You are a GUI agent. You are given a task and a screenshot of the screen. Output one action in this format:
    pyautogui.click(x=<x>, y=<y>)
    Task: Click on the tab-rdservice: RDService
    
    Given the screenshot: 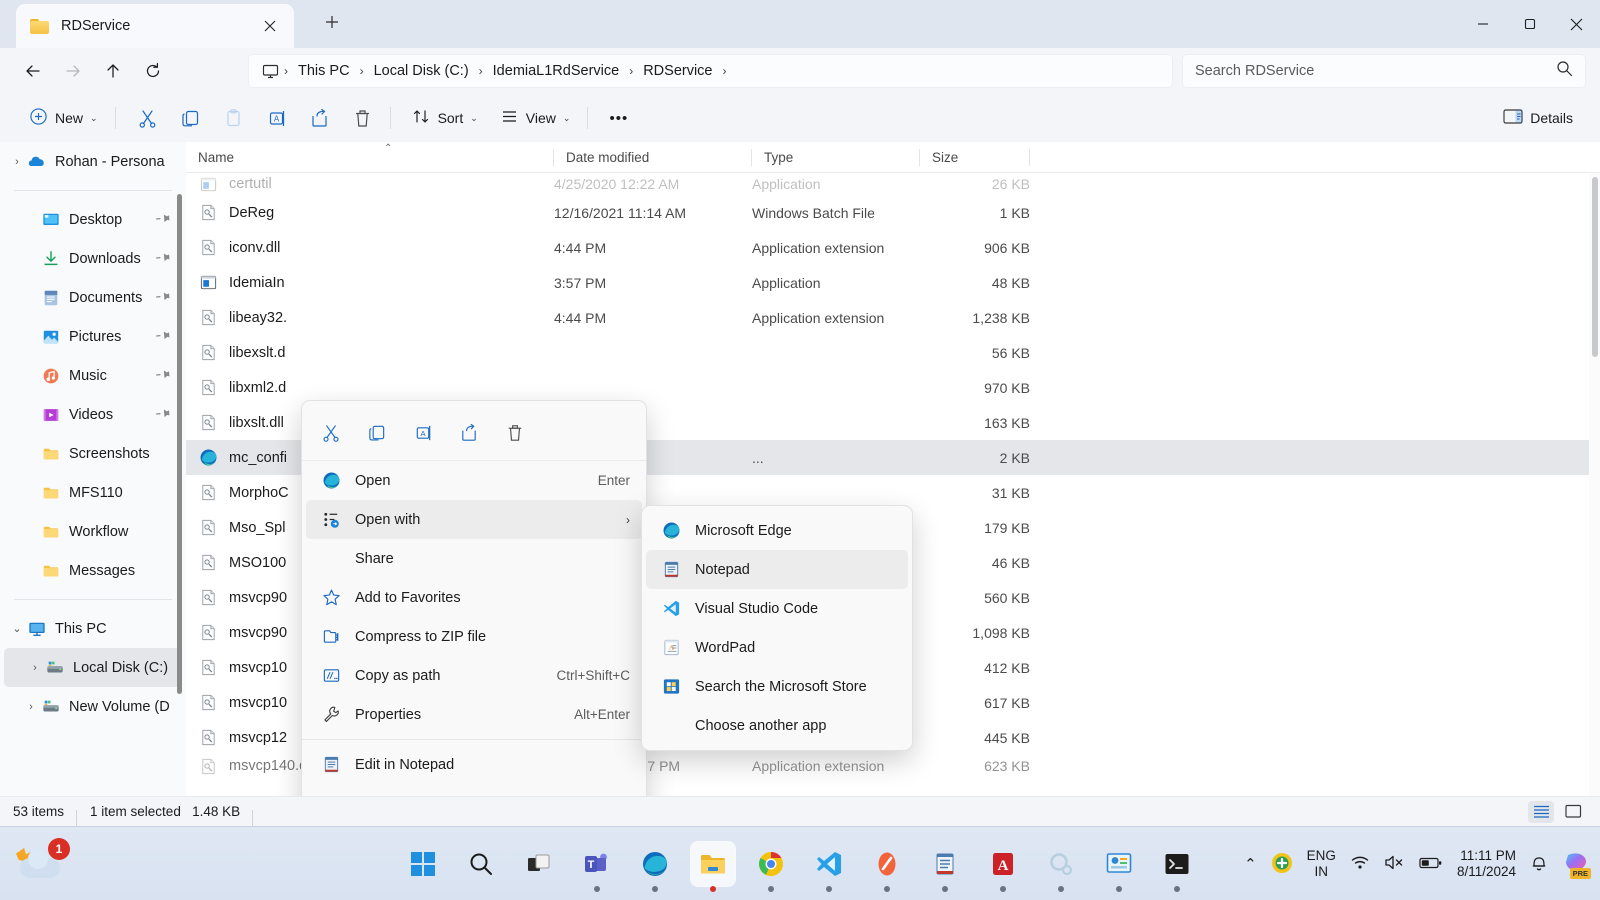 What is the action you would take?
    pyautogui.click(x=155, y=26)
    